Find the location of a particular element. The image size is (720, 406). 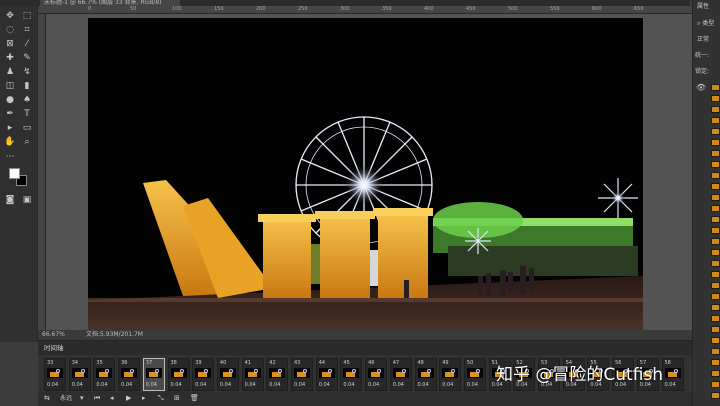

timeline-frame: 34 0.04 is located at coordinates (79, 374).